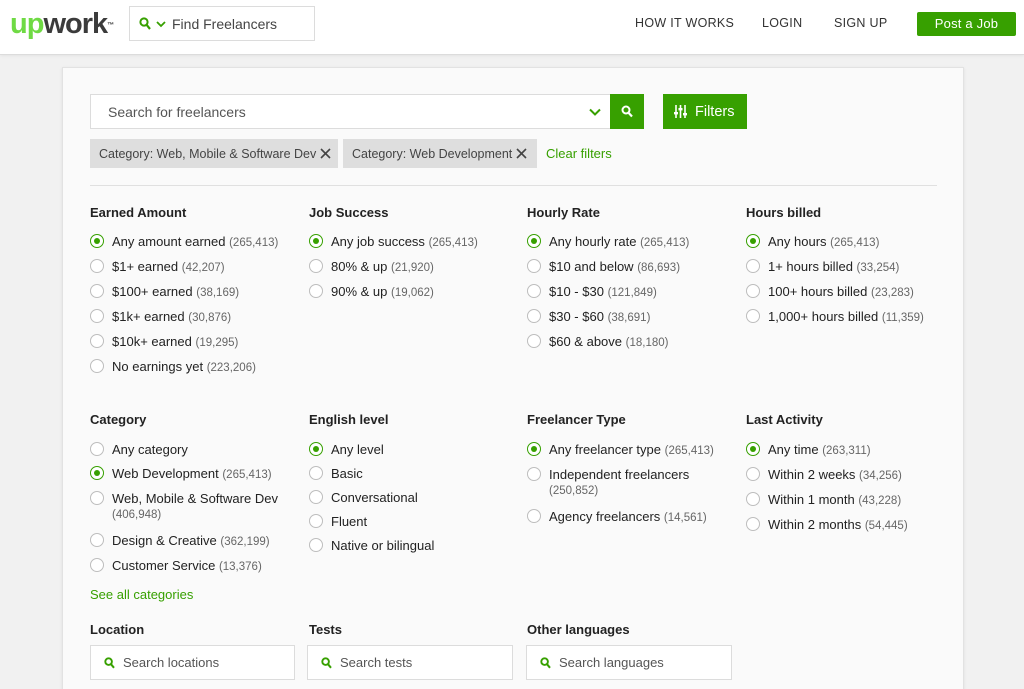 This screenshot has height=689, width=1024. I want to click on nav-how-it-works: HOW IT WORKS, so click(684, 23).